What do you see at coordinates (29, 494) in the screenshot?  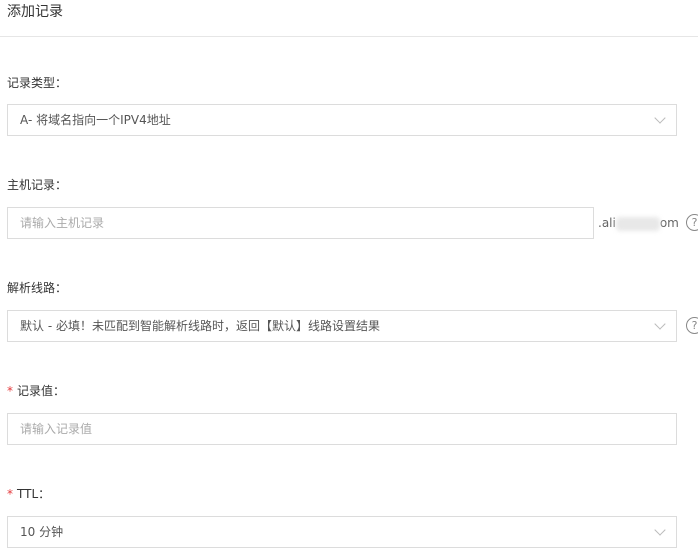 I see `ttl-label: * TTL：` at bounding box center [29, 494].